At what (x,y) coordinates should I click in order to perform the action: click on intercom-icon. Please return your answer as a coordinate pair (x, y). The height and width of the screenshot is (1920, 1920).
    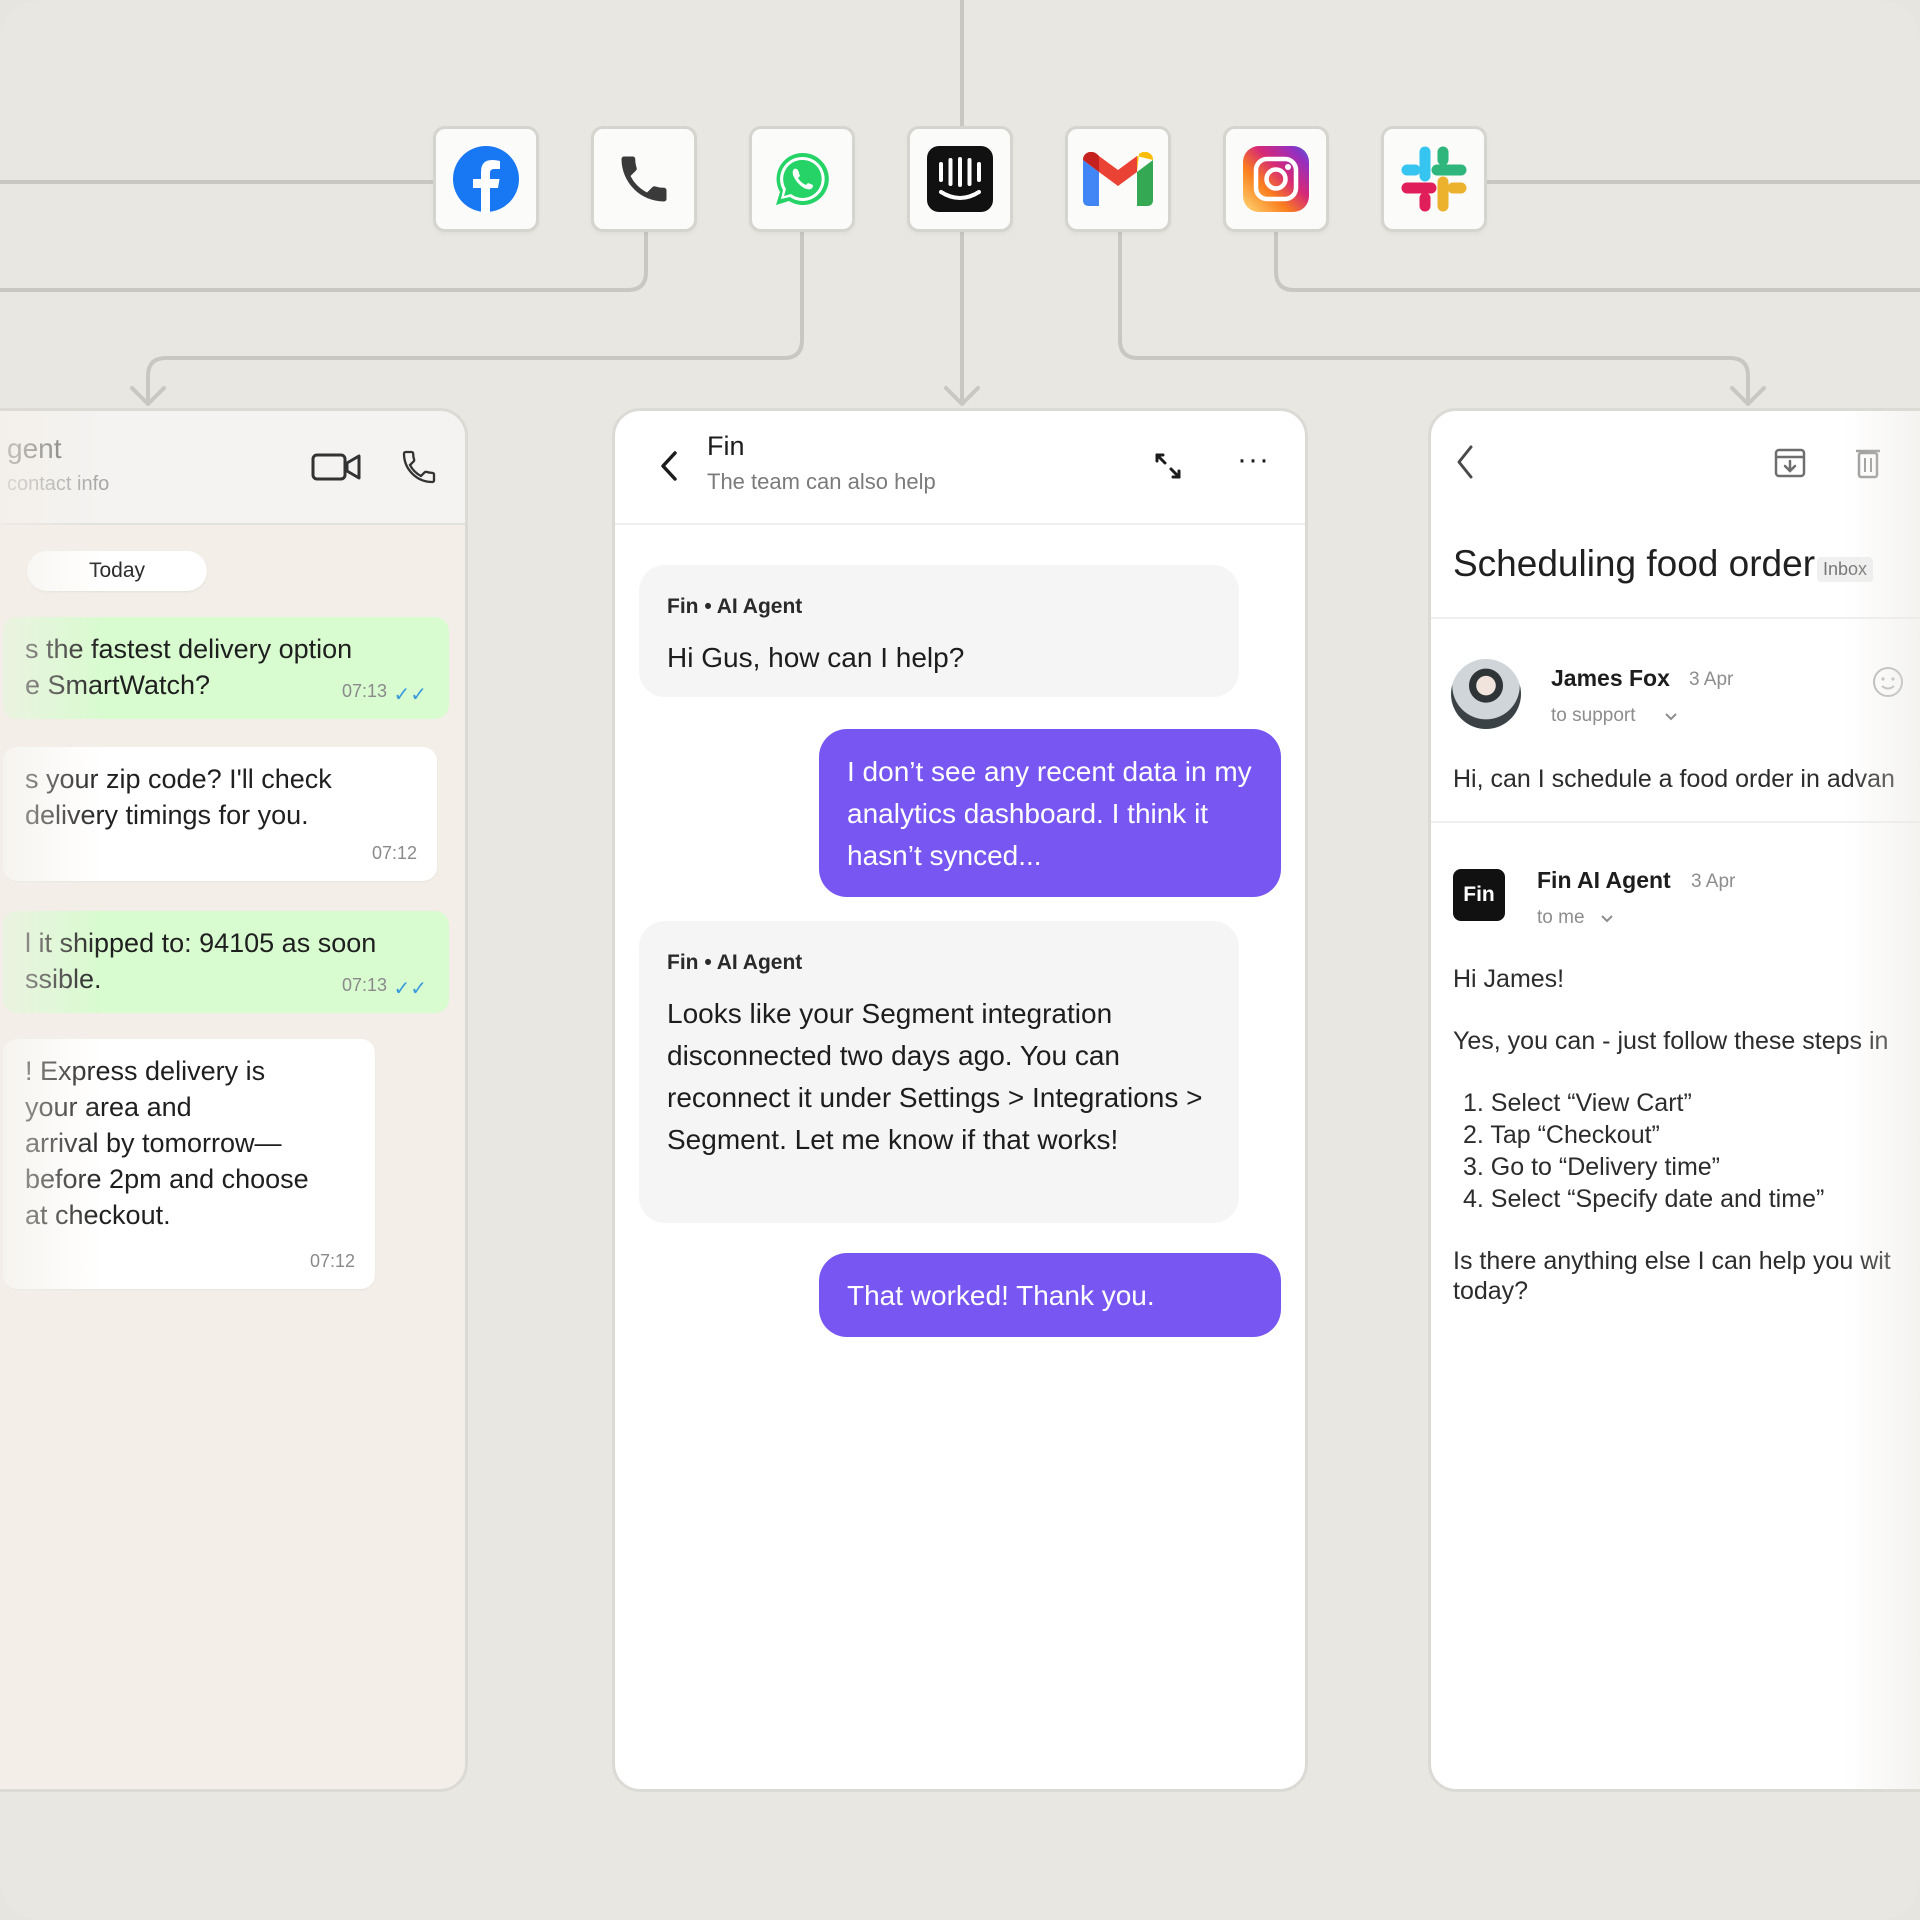
    Looking at the image, I should click on (960, 179).